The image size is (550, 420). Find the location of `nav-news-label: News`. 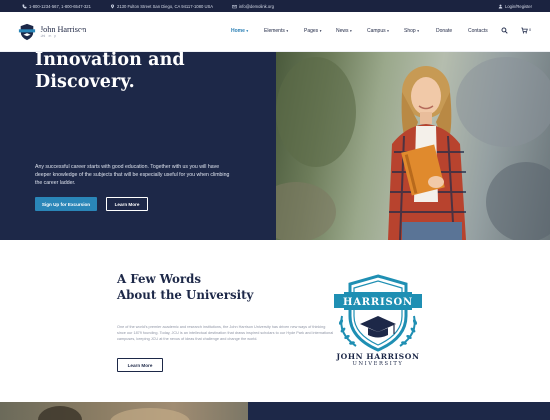

nav-news-label: News is located at coordinates (342, 31).